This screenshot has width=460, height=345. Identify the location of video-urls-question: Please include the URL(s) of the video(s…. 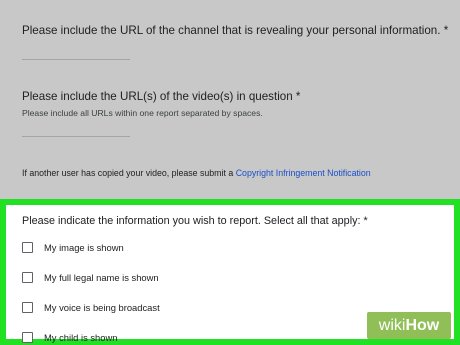
(161, 96).